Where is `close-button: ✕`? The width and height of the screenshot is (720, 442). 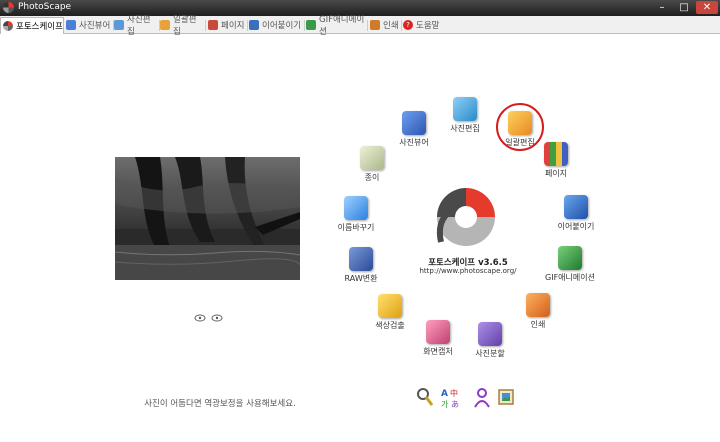
close-button: ✕ is located at coordinates (707, 7).